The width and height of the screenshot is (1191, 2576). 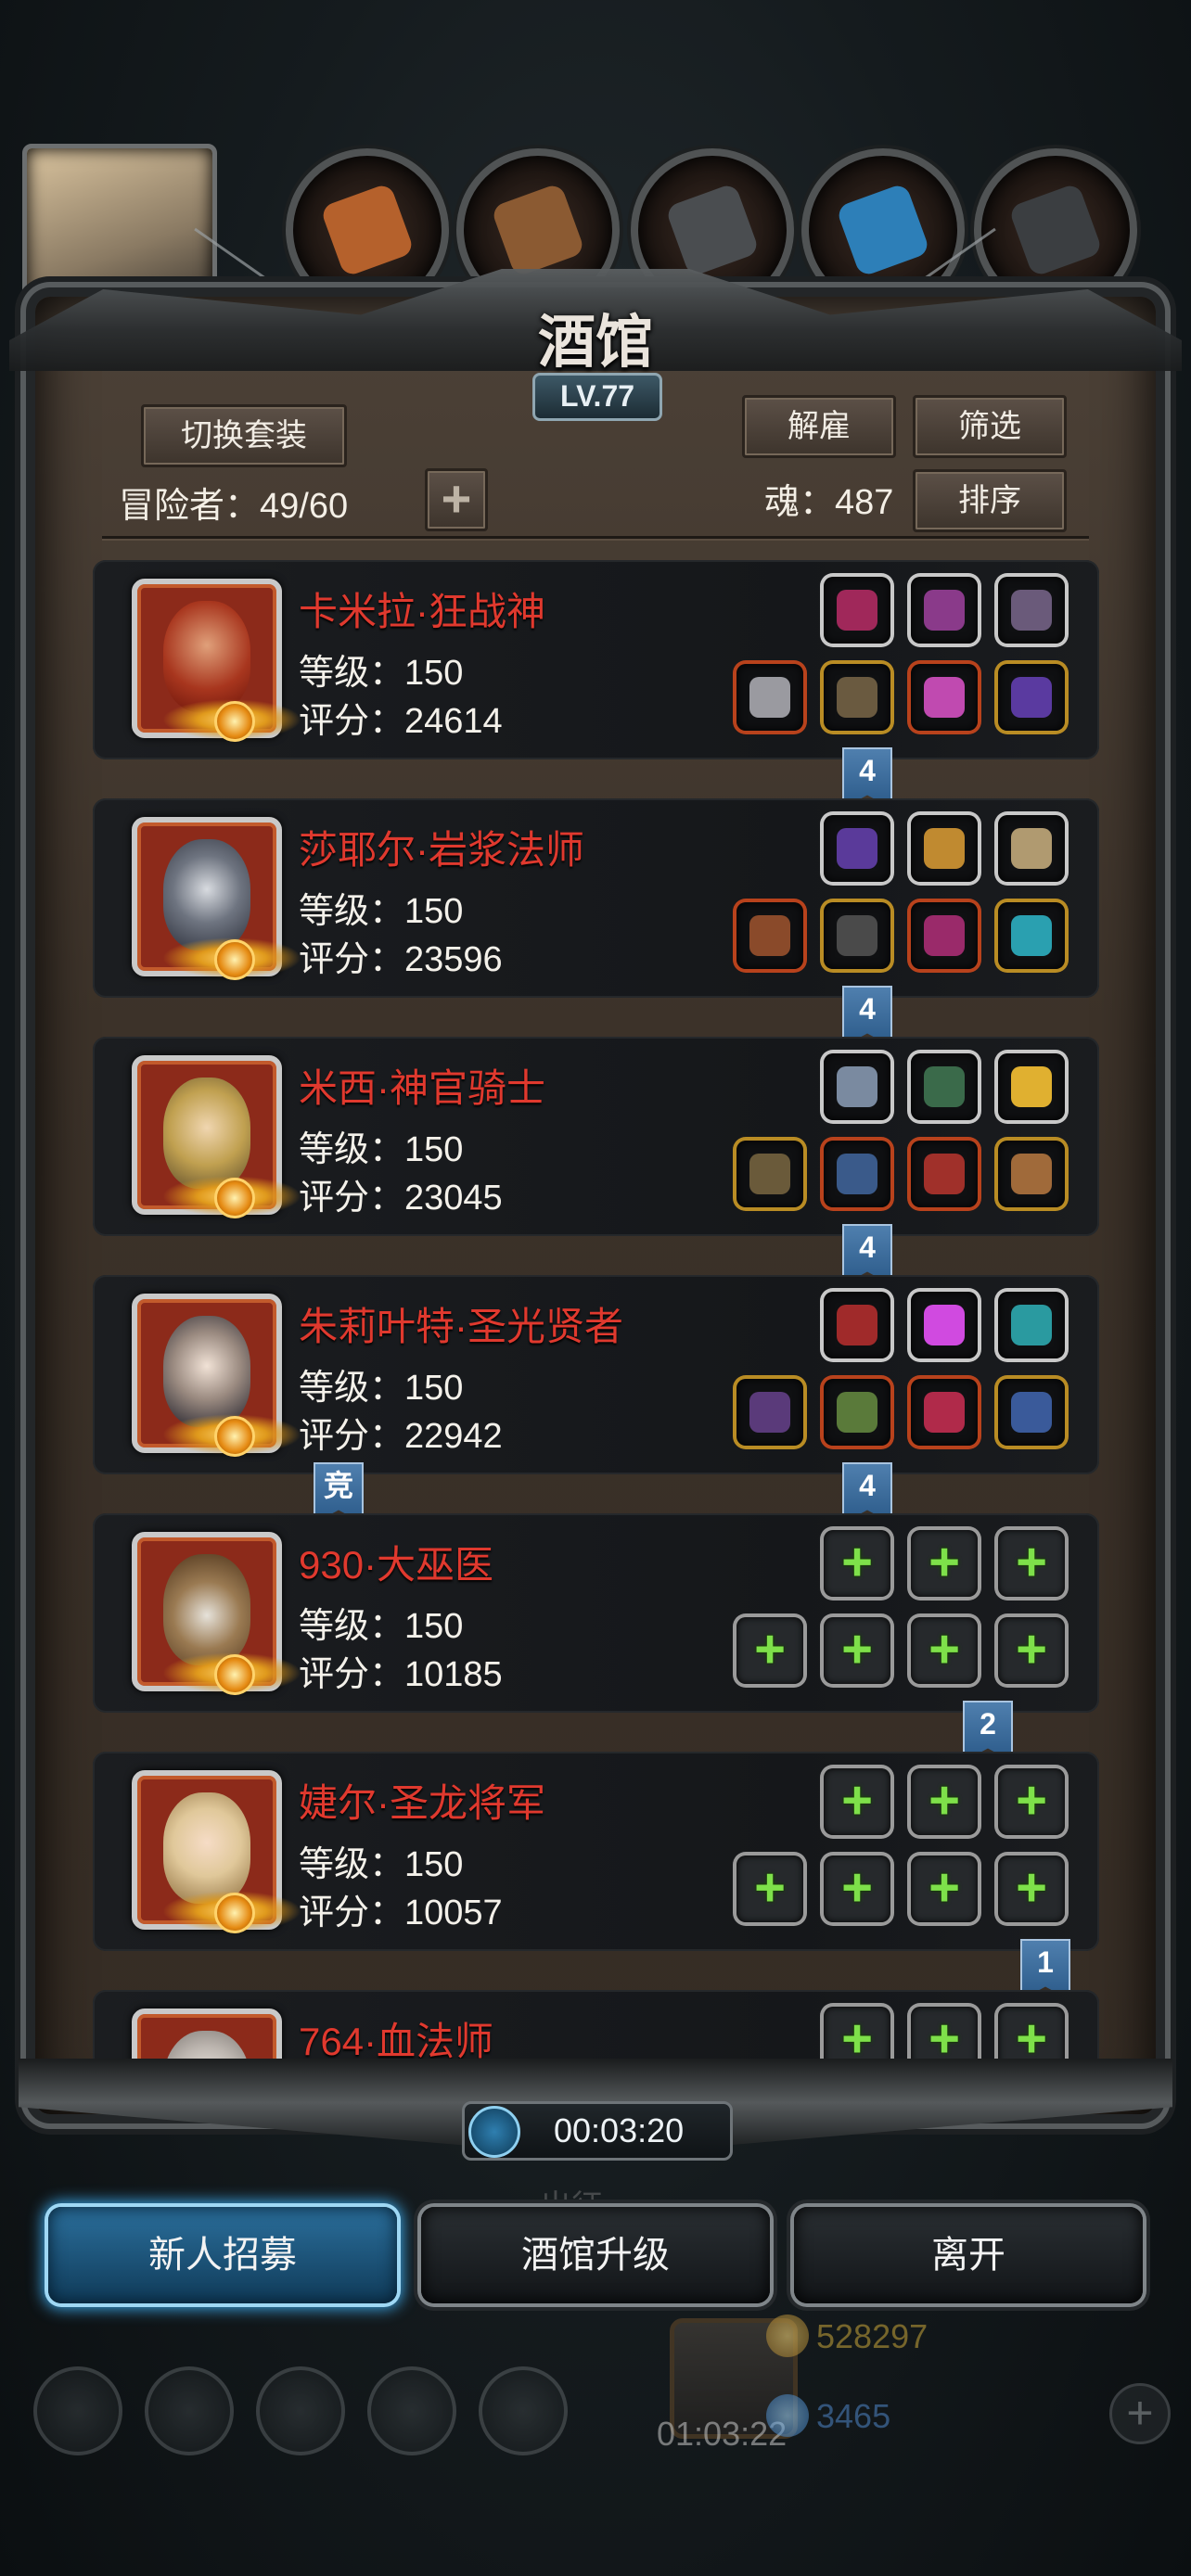 I want to click on sort-button: 排序, so click(x=990, y=501).